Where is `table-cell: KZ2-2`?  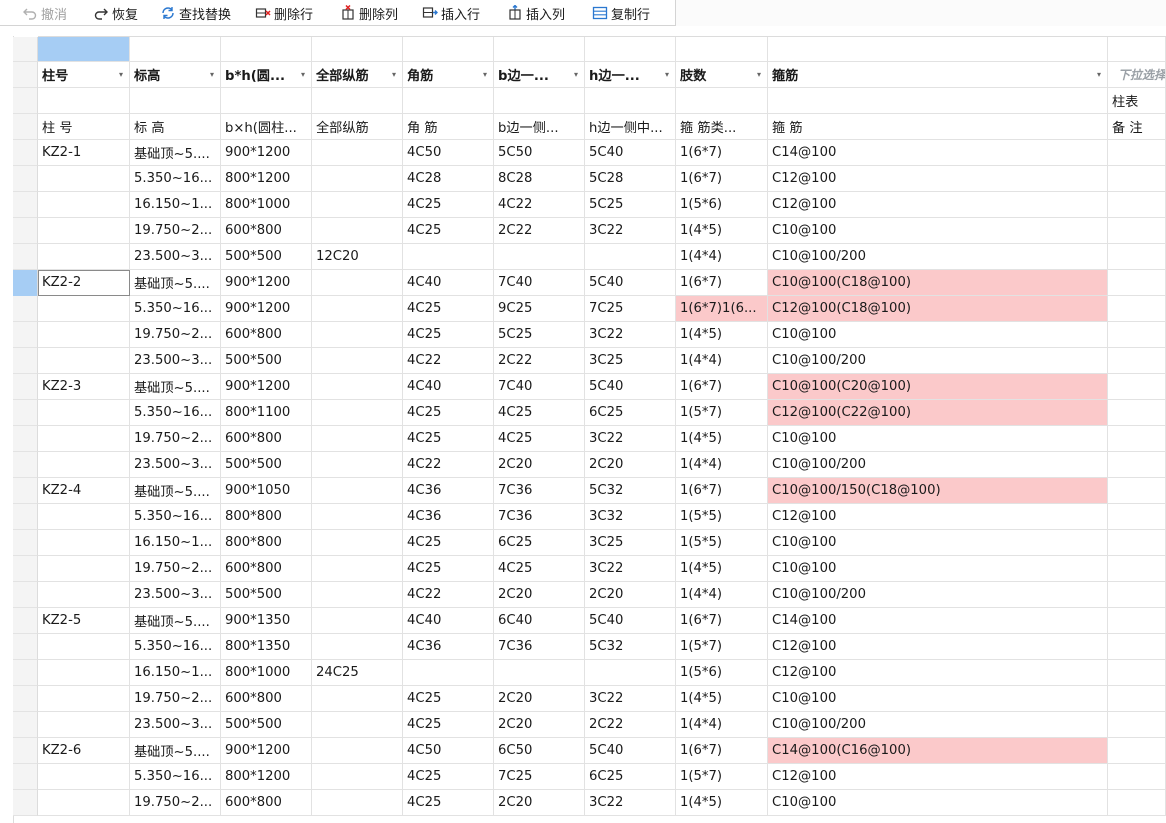 table-cell: KZ2-2 is located at coordinates (84, 283).